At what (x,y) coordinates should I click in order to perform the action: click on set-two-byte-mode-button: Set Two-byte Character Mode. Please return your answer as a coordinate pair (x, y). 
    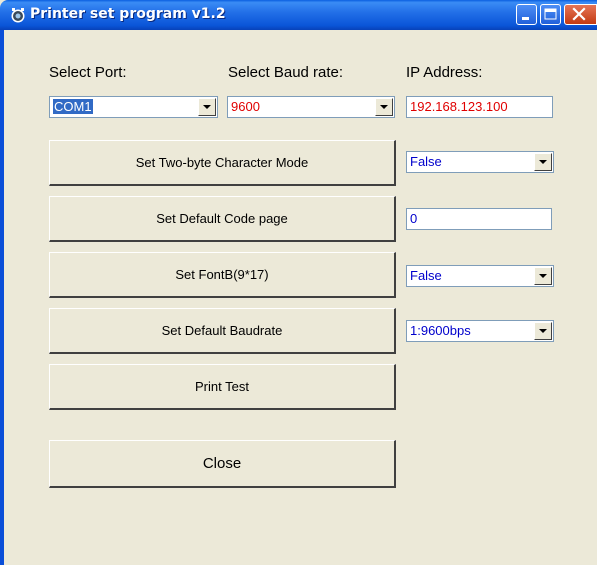
    Looking at the image, I should click on (222, 163).